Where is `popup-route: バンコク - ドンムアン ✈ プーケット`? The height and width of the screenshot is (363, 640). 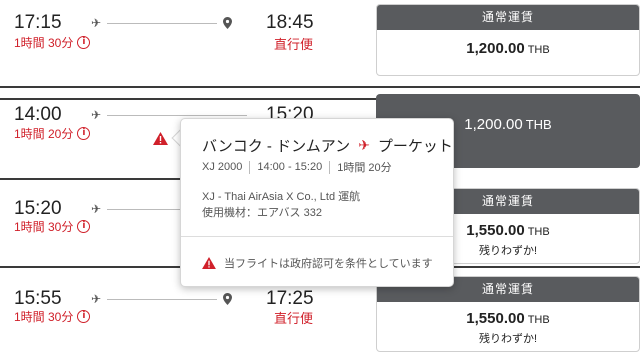
popup-route: バンコク - ドンムアン ✈ プーケット is located at coordinates (327, 145).